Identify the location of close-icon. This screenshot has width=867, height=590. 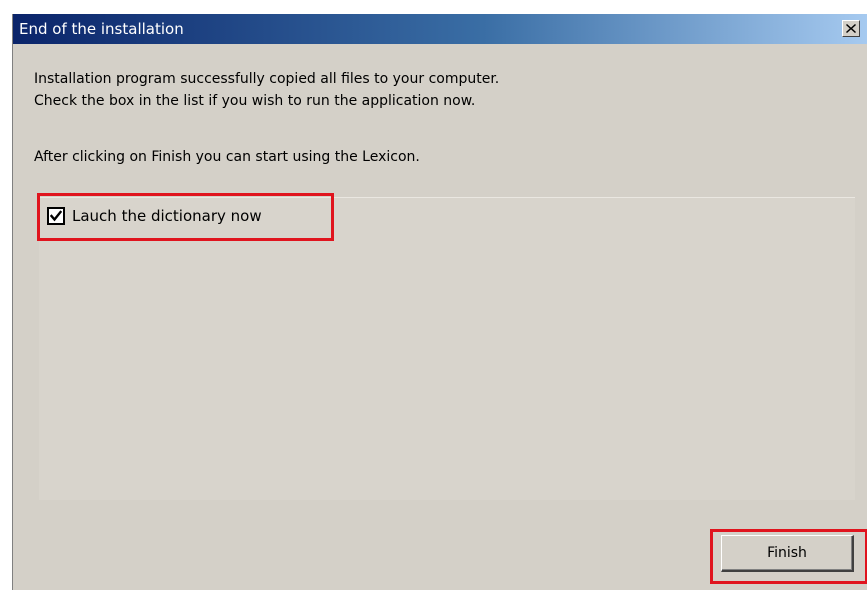
(851, 28).